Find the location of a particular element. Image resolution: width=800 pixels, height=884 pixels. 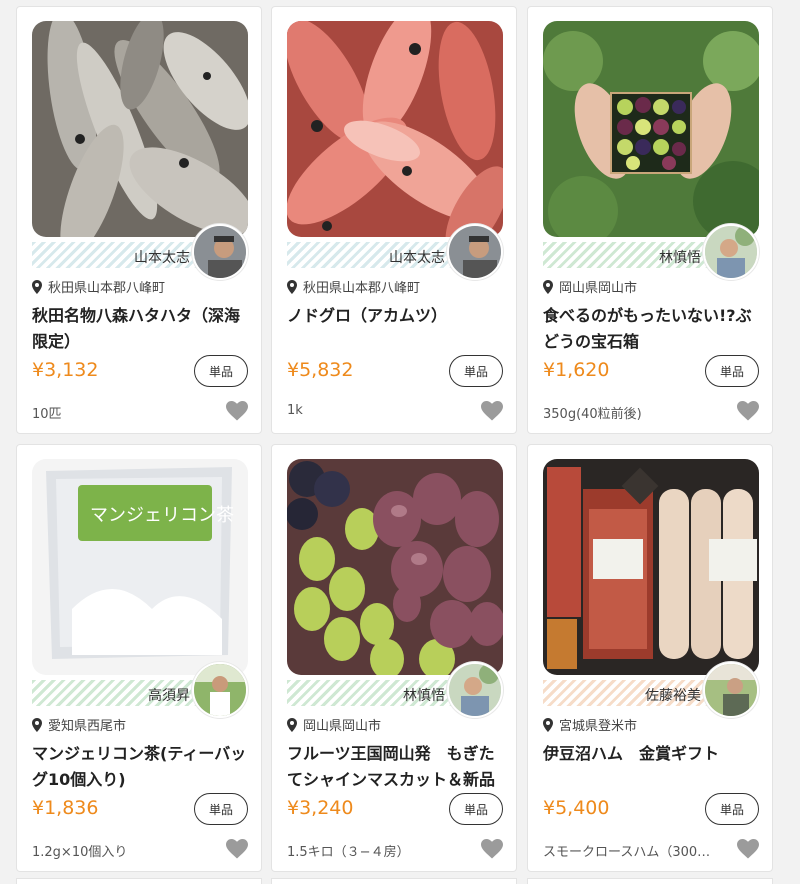

product-quantity: 350g(40粒前後) is located at coordinates (592, 414).